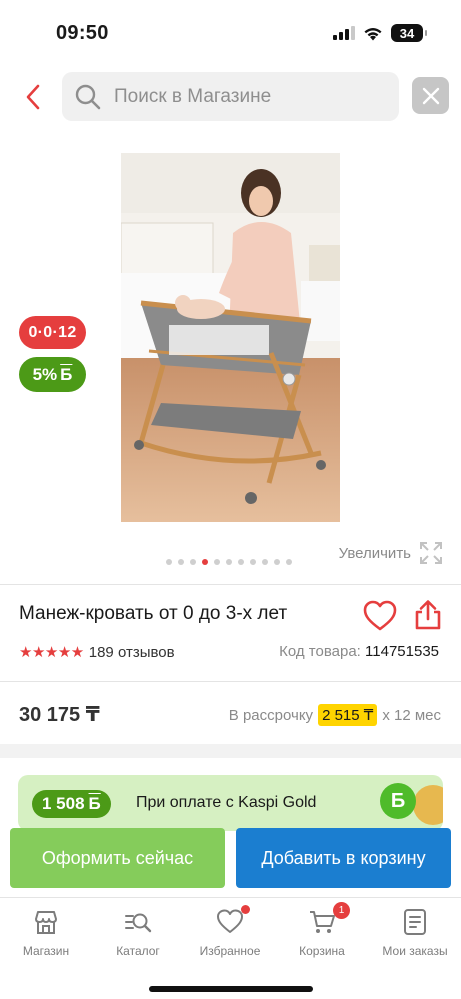 Image resolution: width=461 pixels, height=999 pixels. Describe the element at coordinates (320, 651) in the screenshot. I see `sku-label: Код товара:` at that location.